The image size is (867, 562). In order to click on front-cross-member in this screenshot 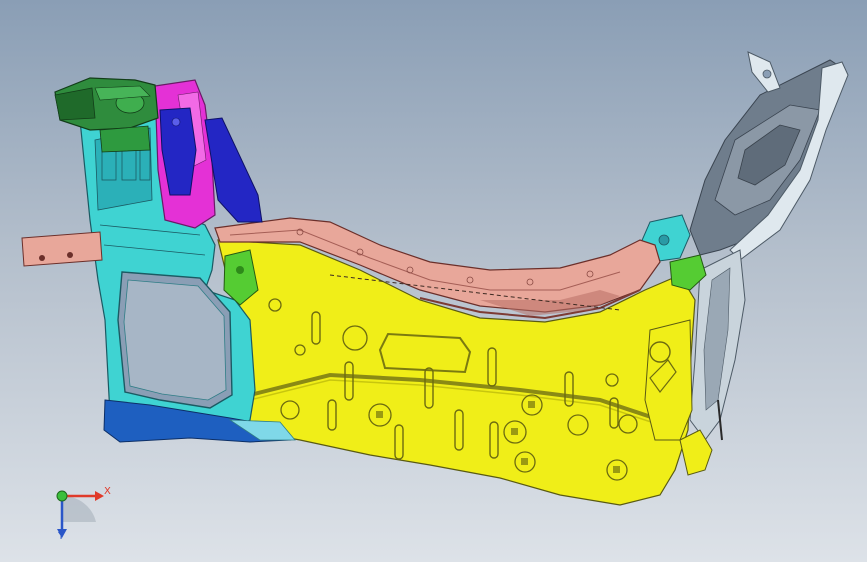, I will do `click(62, 249)`.